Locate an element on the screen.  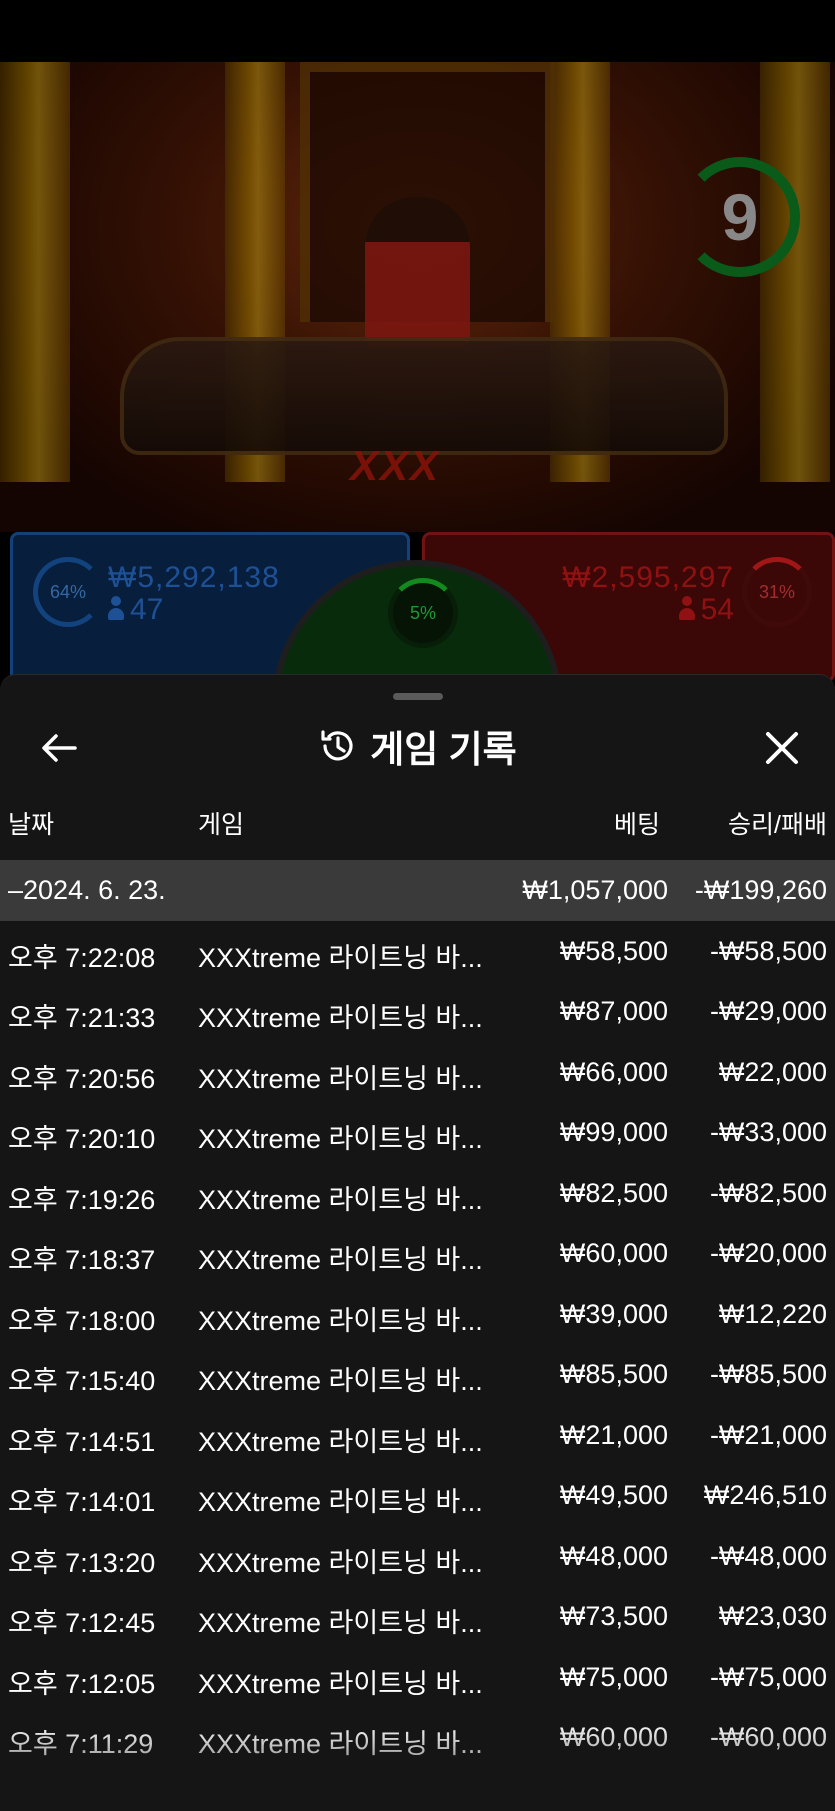
row-bet: ₩66,000 is located at coordinates (613, 1071).